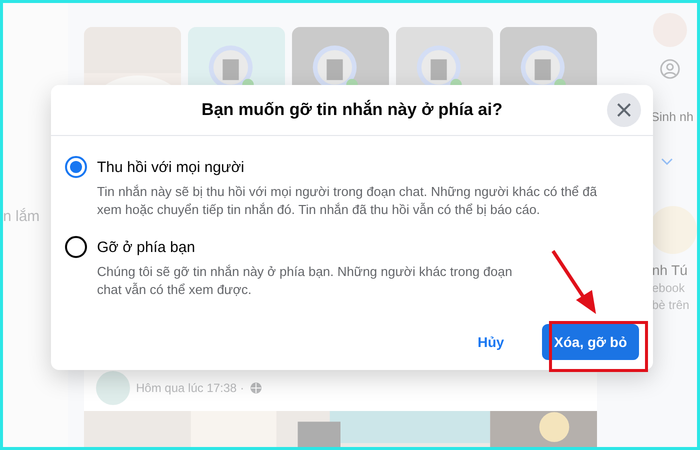 This screenshot has height=450, width=700. I want to click on contact-detail: bè trên, so click(671, 305).